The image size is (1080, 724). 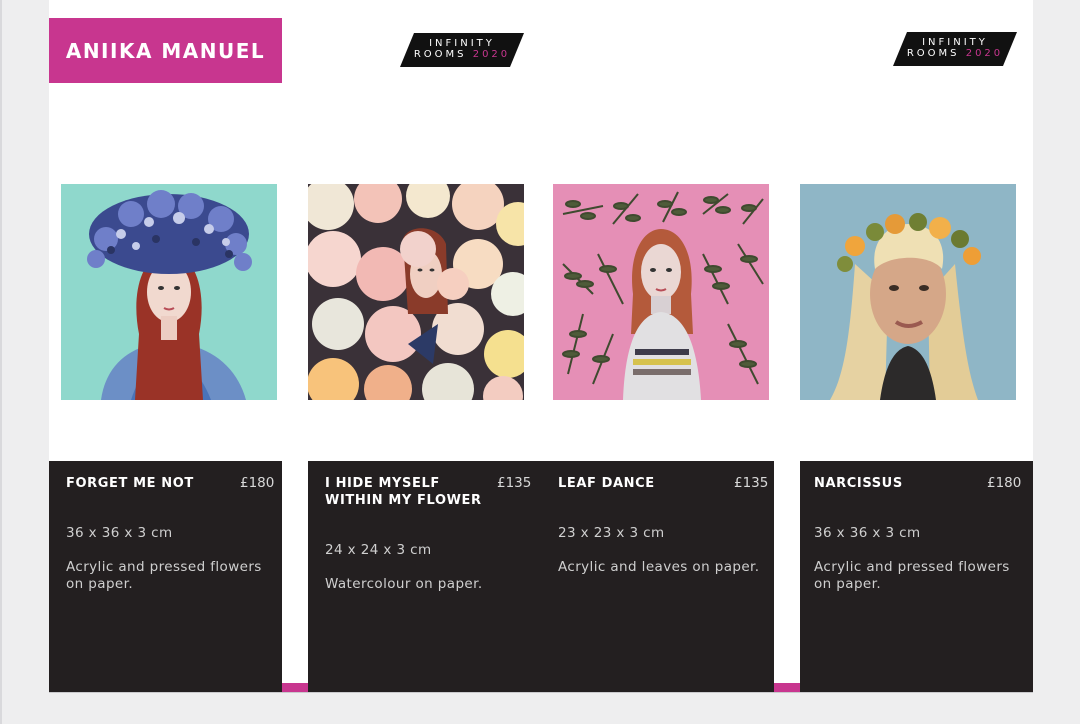 What do you see at coordinates (908, 292) in the screenshot?
I see `artwork-image-narcissus` at bounding box center [908, 292].